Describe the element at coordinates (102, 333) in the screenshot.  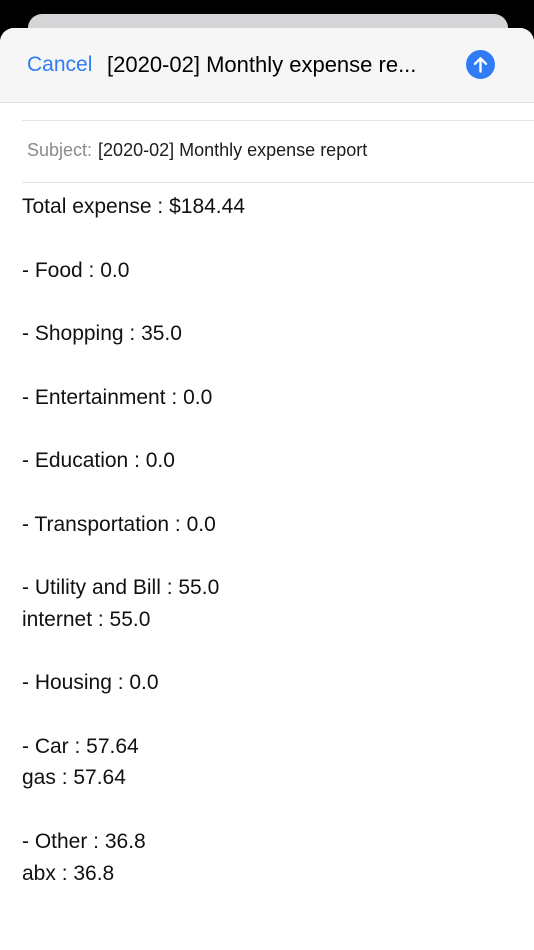
I see `shopping-line: - Shopping : 35.0` at that location.